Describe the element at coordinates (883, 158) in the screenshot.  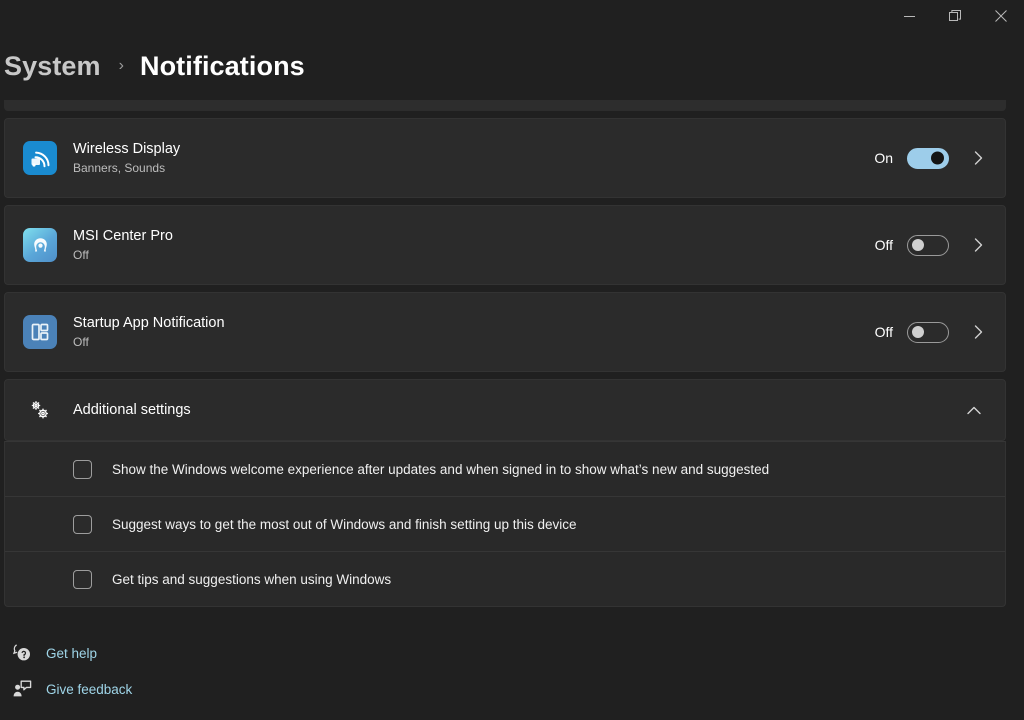
I see `toggle-state-label: On` at that location.